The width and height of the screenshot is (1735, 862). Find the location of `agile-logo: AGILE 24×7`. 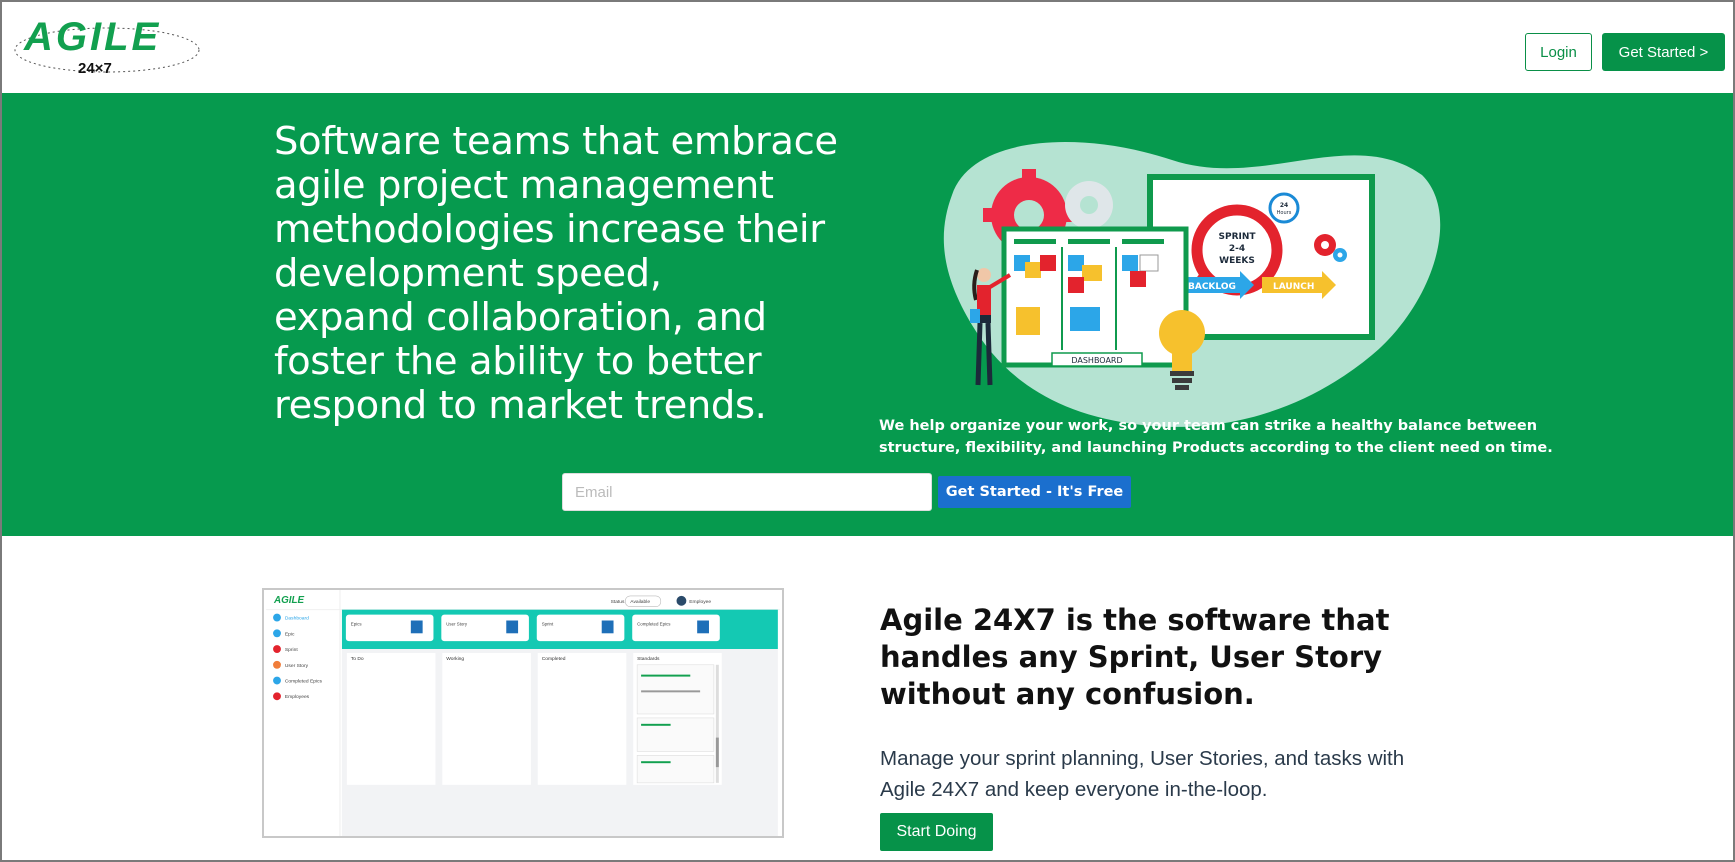

agile-logo: AGILE 24×7 is located at coordinates (107, 45).